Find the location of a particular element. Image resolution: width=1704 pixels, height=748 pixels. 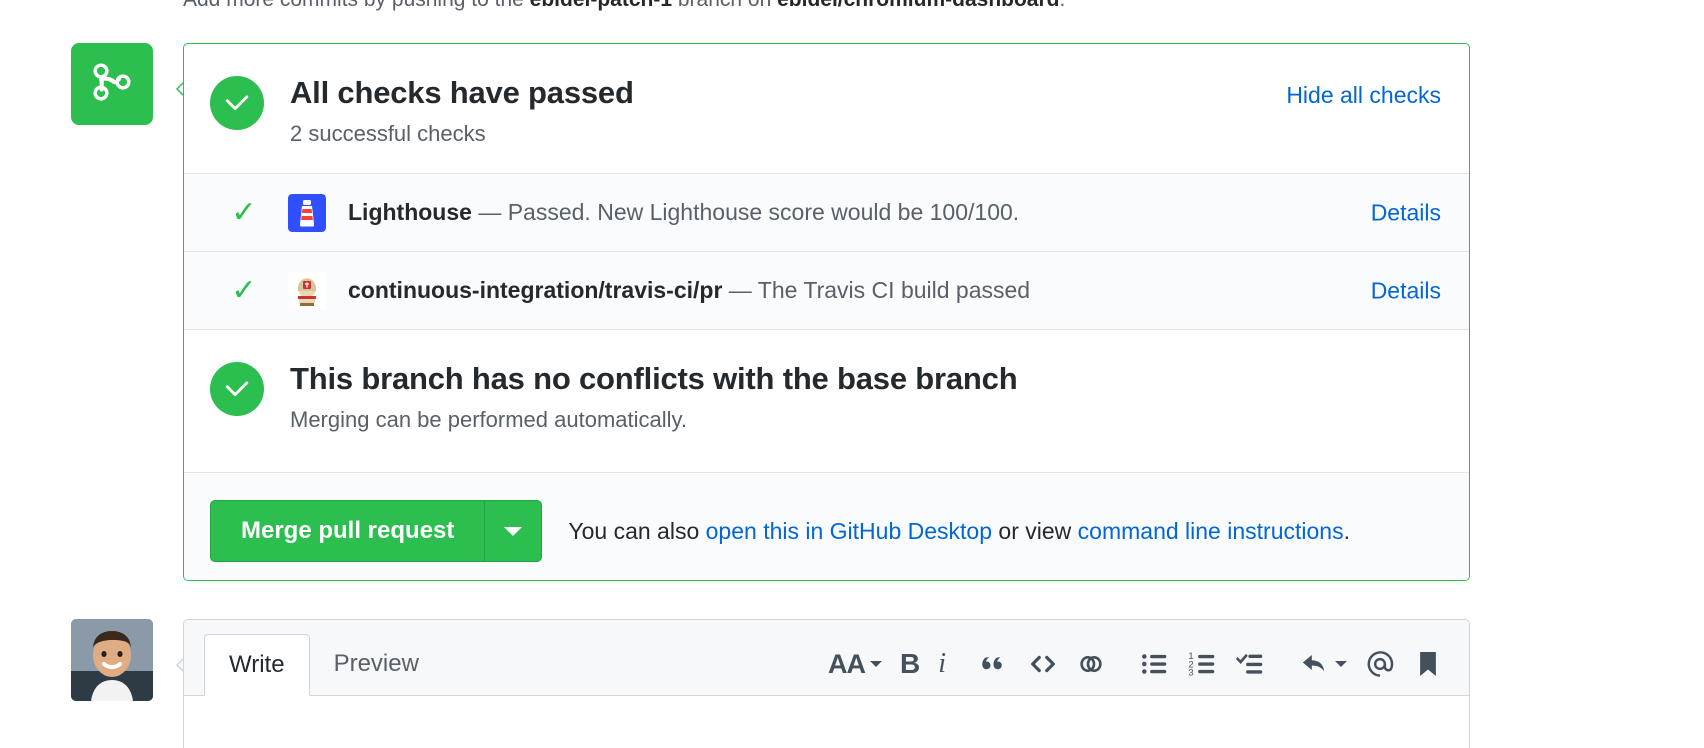

bold-label: B is located at coordinates (910, 663).